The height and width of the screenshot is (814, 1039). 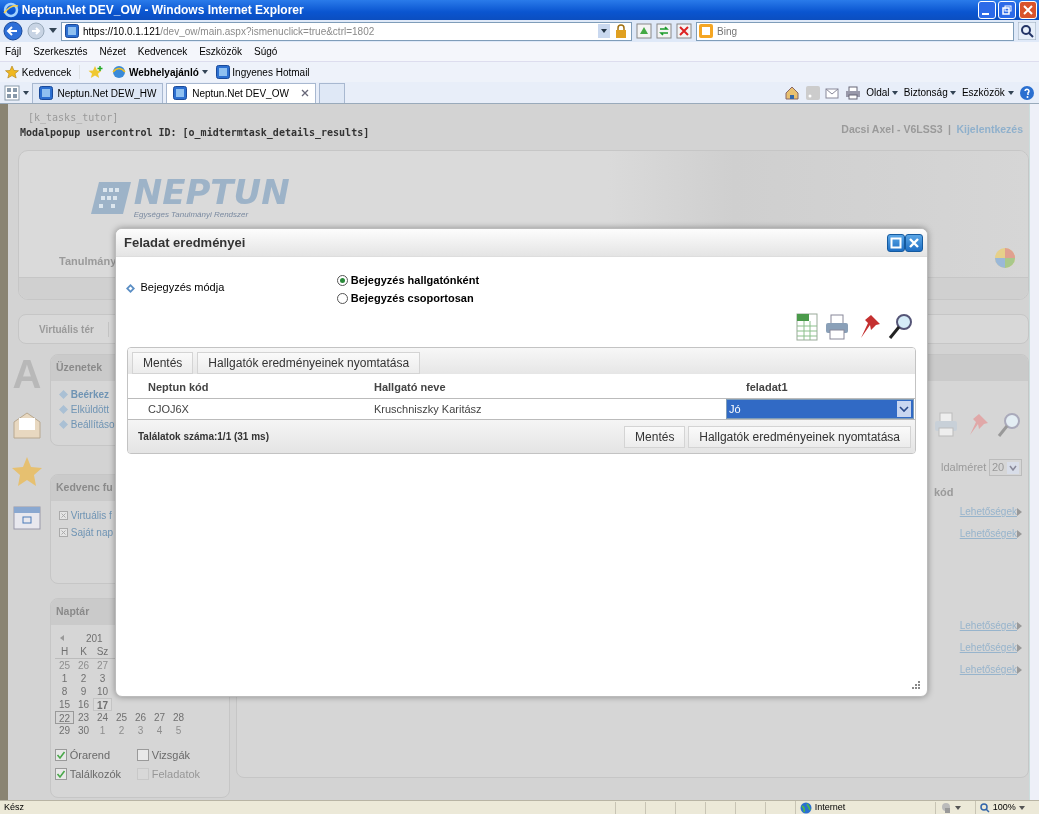 I want to click on search-field: Bing, so click(x=855, y=31).